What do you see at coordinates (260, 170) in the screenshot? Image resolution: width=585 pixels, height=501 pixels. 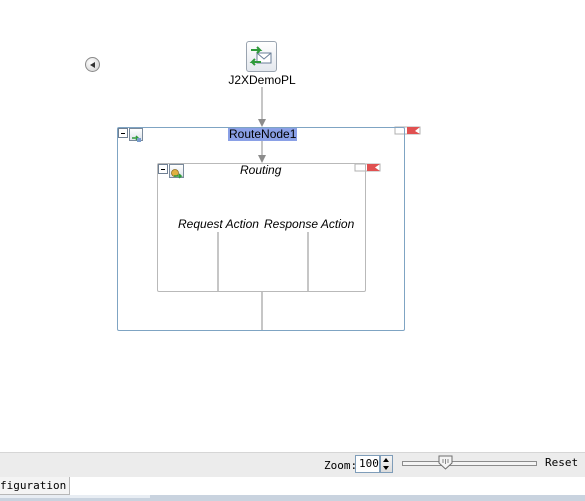 I see `routing-label: Routing` at bounding box center [260, 170].